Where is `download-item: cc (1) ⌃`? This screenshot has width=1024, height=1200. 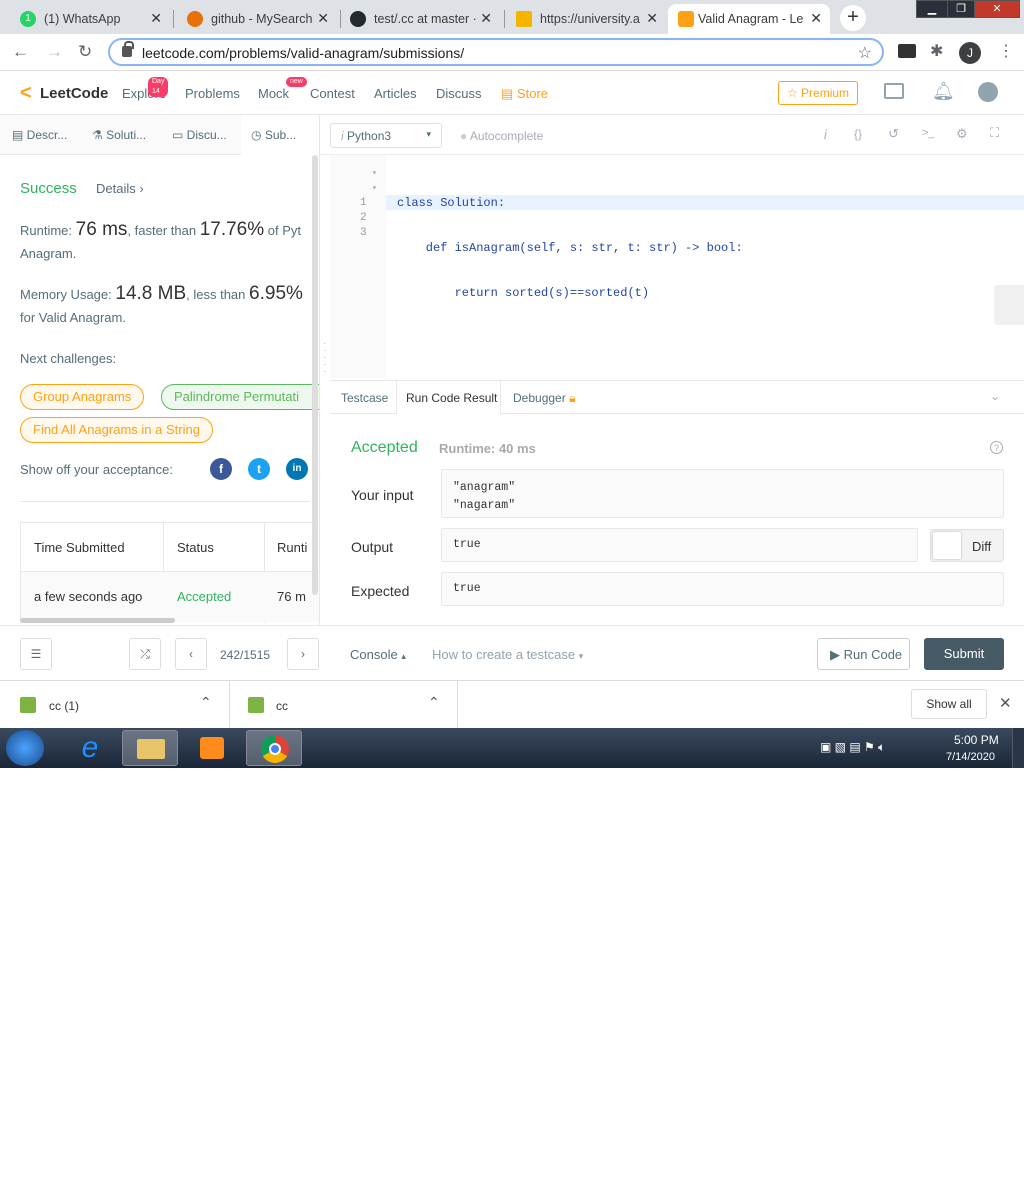 download-item: cc (1) ⌃ is located at coordinates (115, 705).